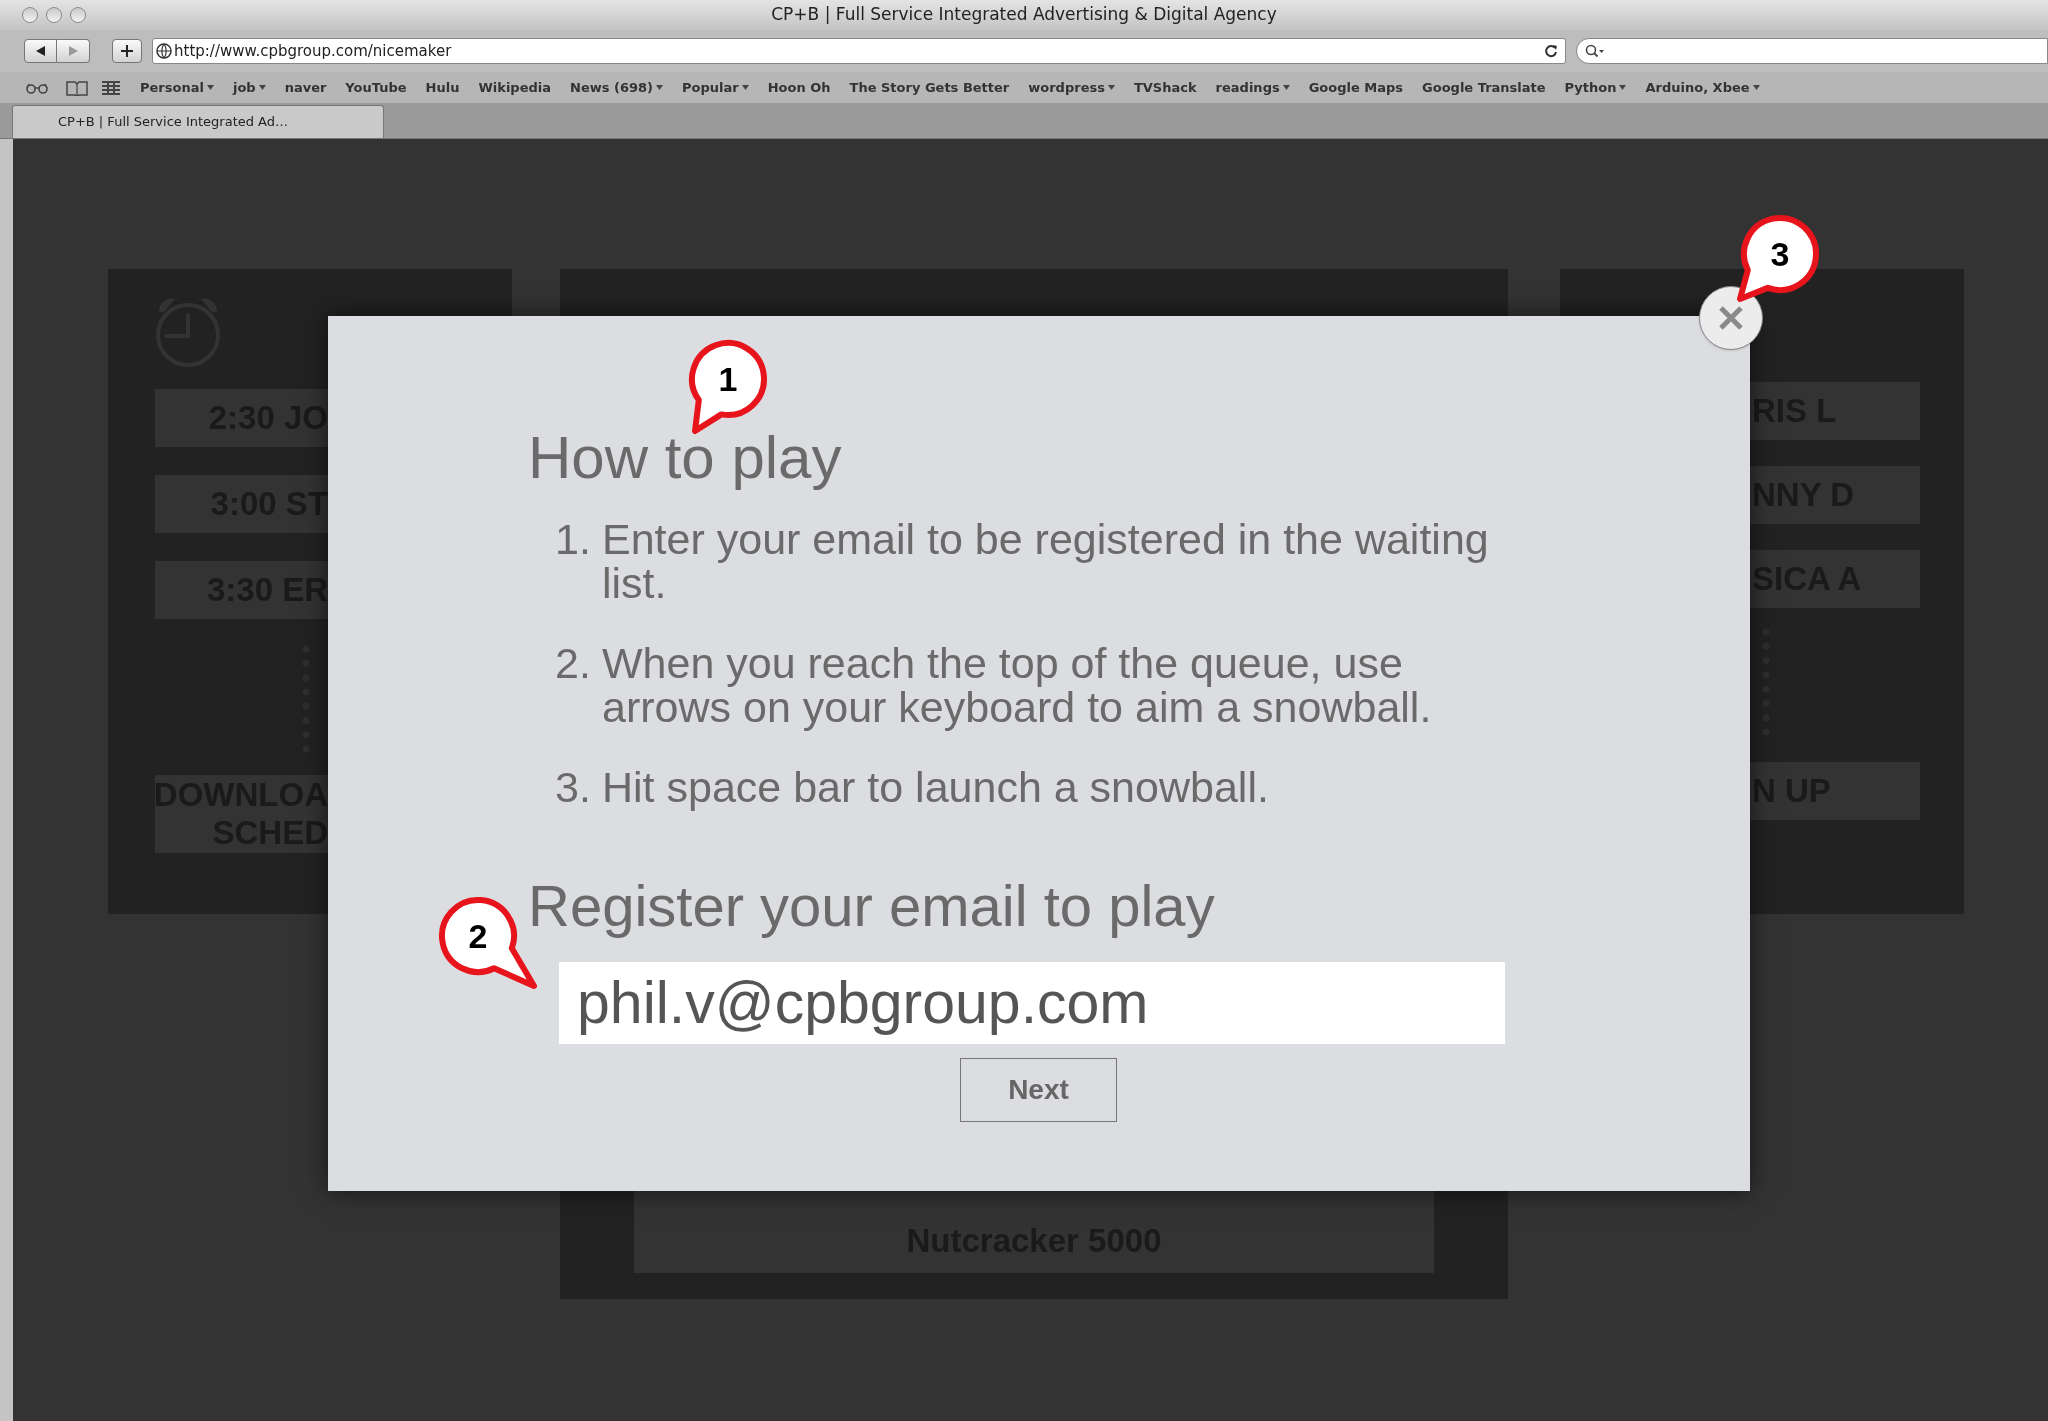 This screenshot has width=2048, height=1421. What do you see at coordinates (1812, 51) in the screenshot?
I see `search-field` at bounding box center [1812, 51].